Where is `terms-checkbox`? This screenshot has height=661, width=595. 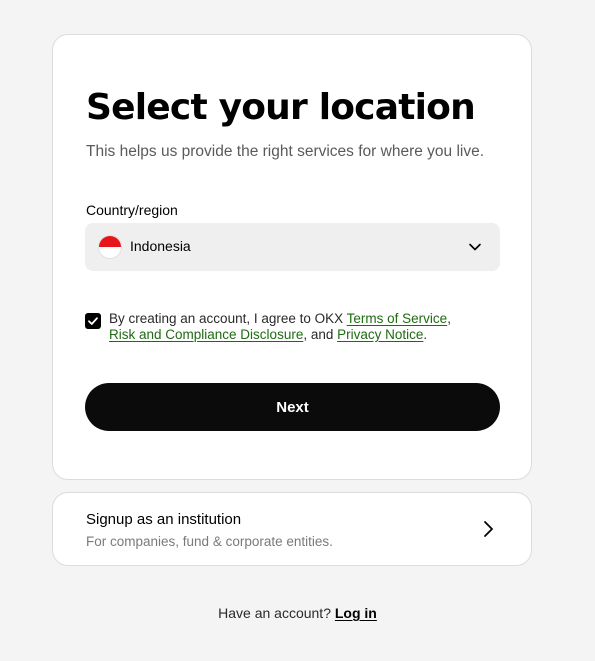
terms-checkbox is located at coordinates (93, 321).